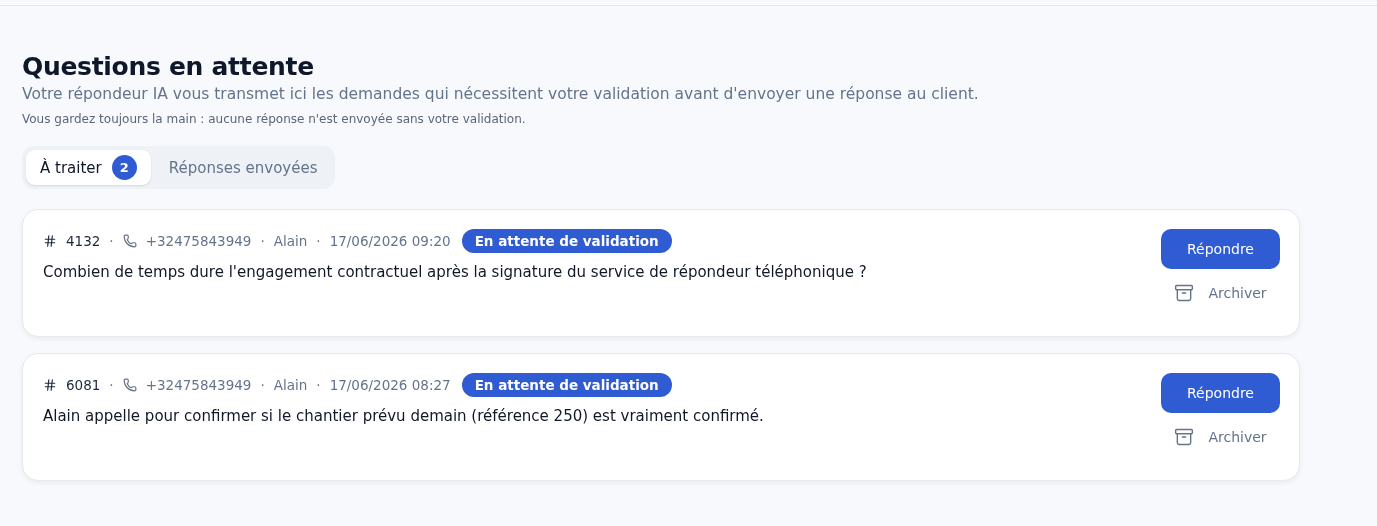 This screenshot has width=1377, height=526. Describe the element at coordinates (501, 94) in the screenshot. I see `page-subtitle: Votre répondeur IA vous transmet ici les demandes qui nécessitent votre validation avant d'envoyer une réponse au client.` at that location.